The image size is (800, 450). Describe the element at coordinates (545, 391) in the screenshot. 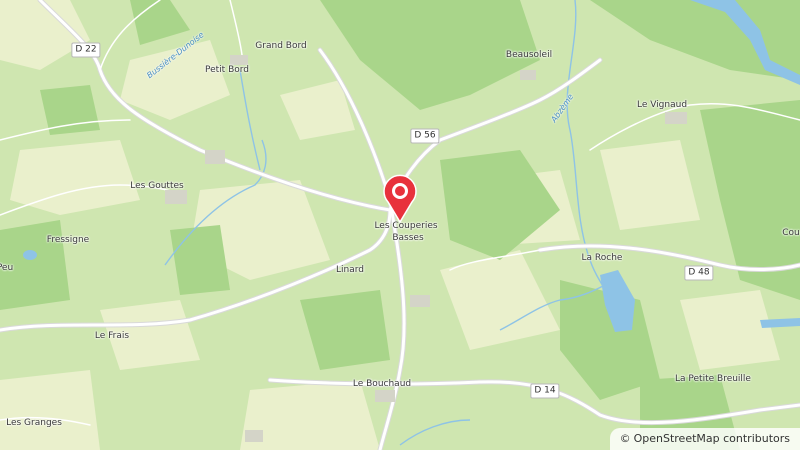

I see `road-label-d14: D 14` at that location.